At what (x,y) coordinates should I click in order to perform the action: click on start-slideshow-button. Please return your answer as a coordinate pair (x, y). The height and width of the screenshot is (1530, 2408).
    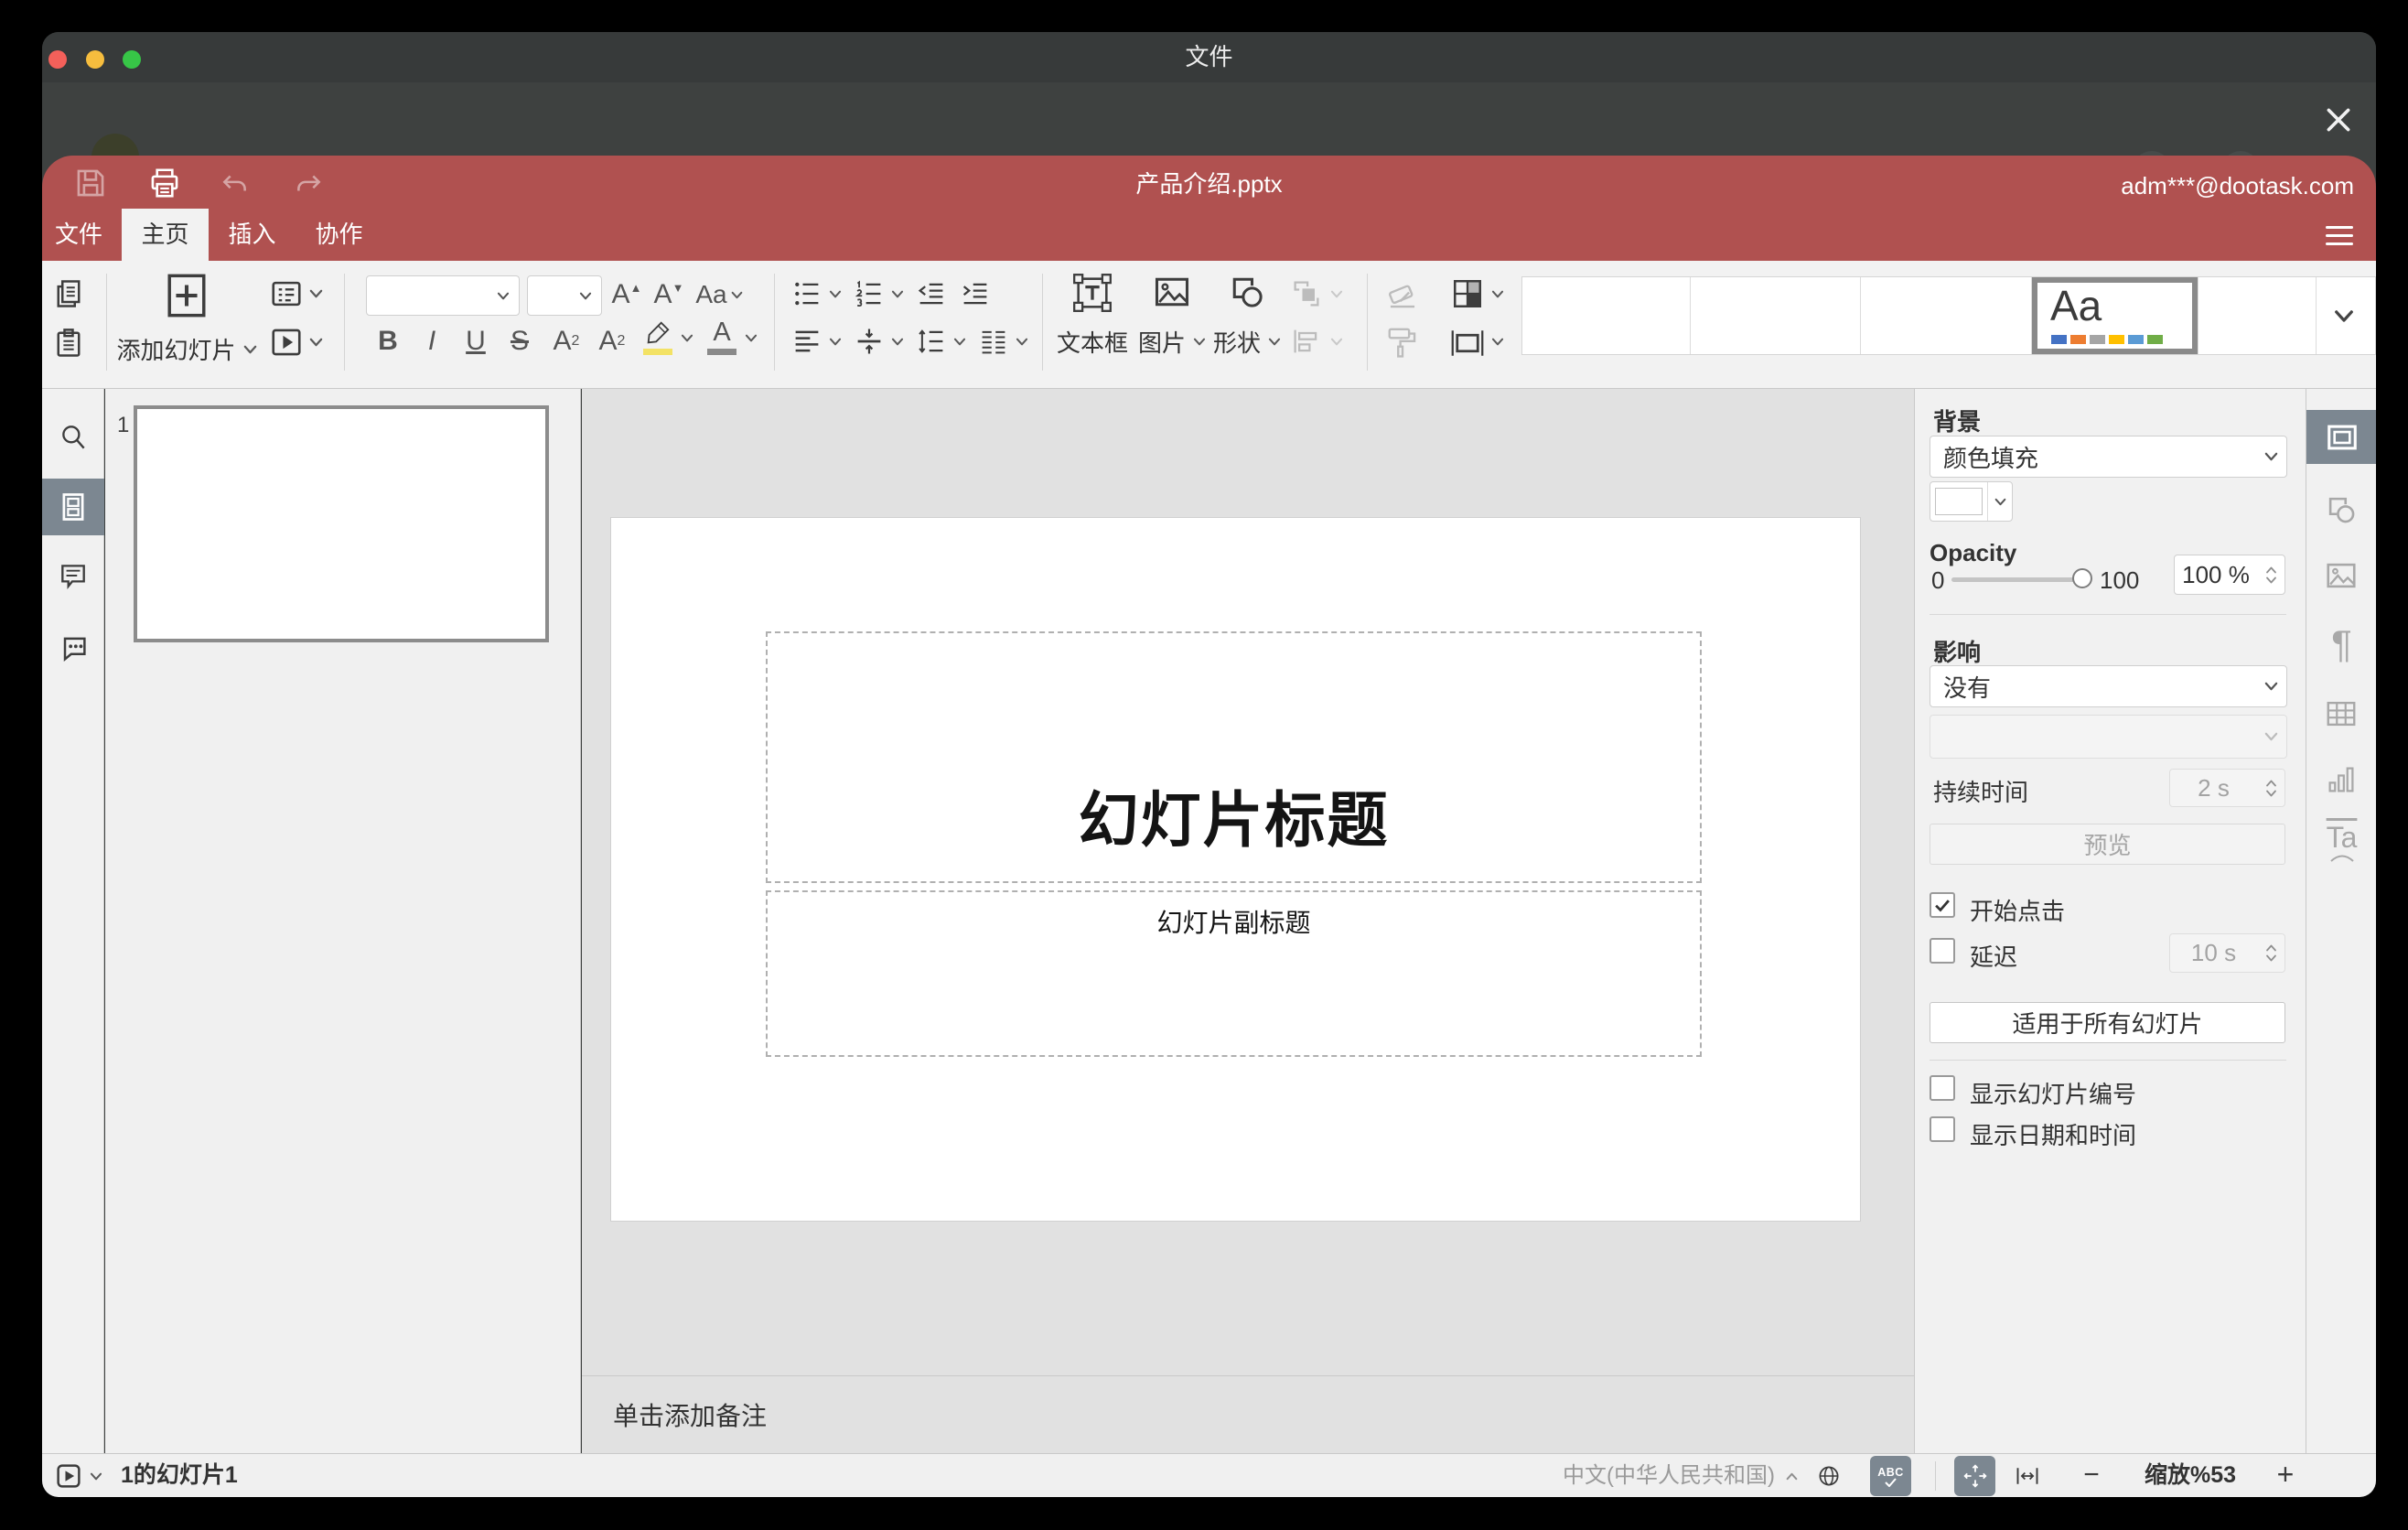
    Looking at the image, I should click on (68, 1476).